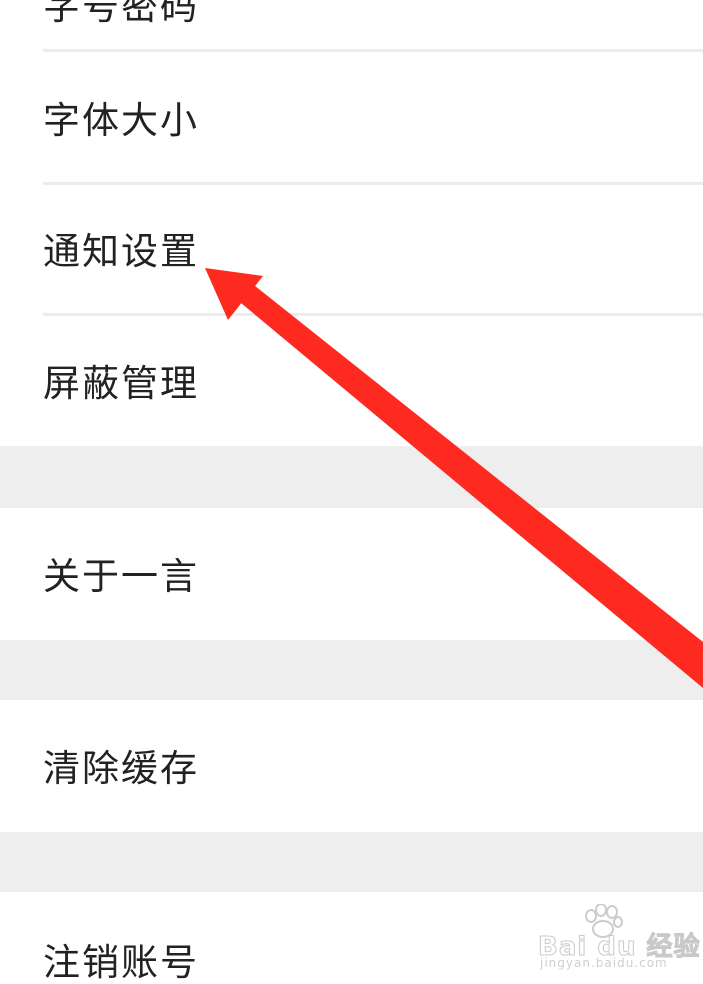  I want to click on settings-item-cancel-account: 注销账号, so click(351, 938).